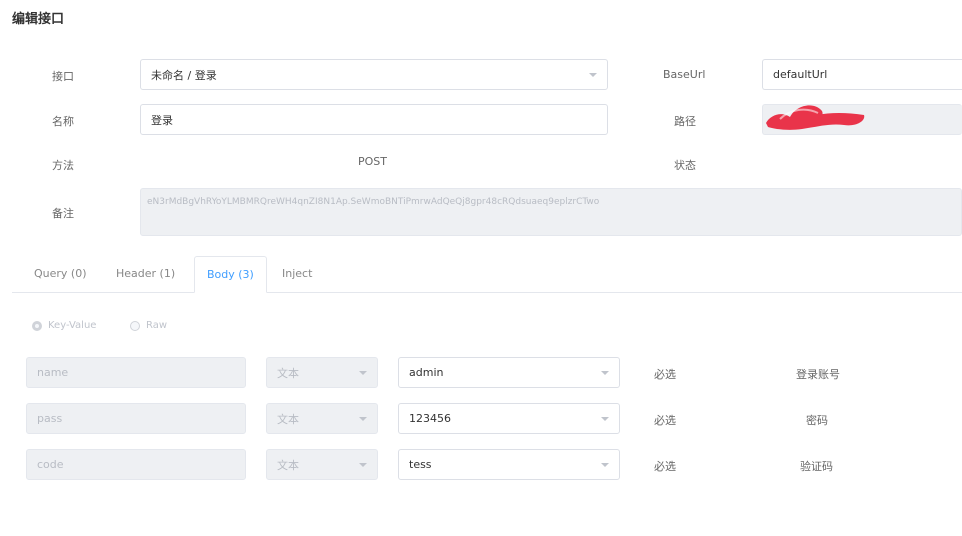 Image resolution: width=962 pixels, height=536 pixels. What do you see at coordinates (374, 74) in the screenshot?
I see `interface-select: 未命名 / 登录` at bounding box center [374, 74].